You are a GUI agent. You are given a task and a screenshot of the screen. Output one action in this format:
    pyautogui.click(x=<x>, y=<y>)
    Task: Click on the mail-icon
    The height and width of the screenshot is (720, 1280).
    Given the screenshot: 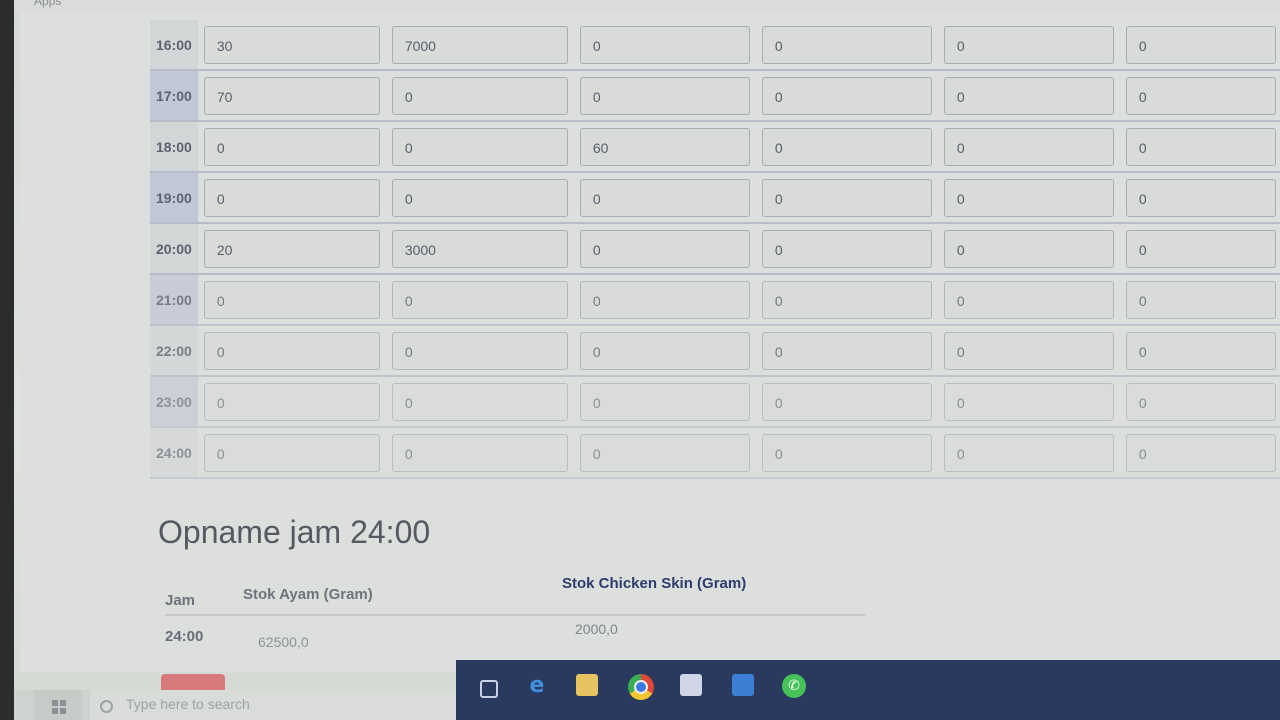 What is the action you would take?
    pyautogui.click(x=743, y=685)
    